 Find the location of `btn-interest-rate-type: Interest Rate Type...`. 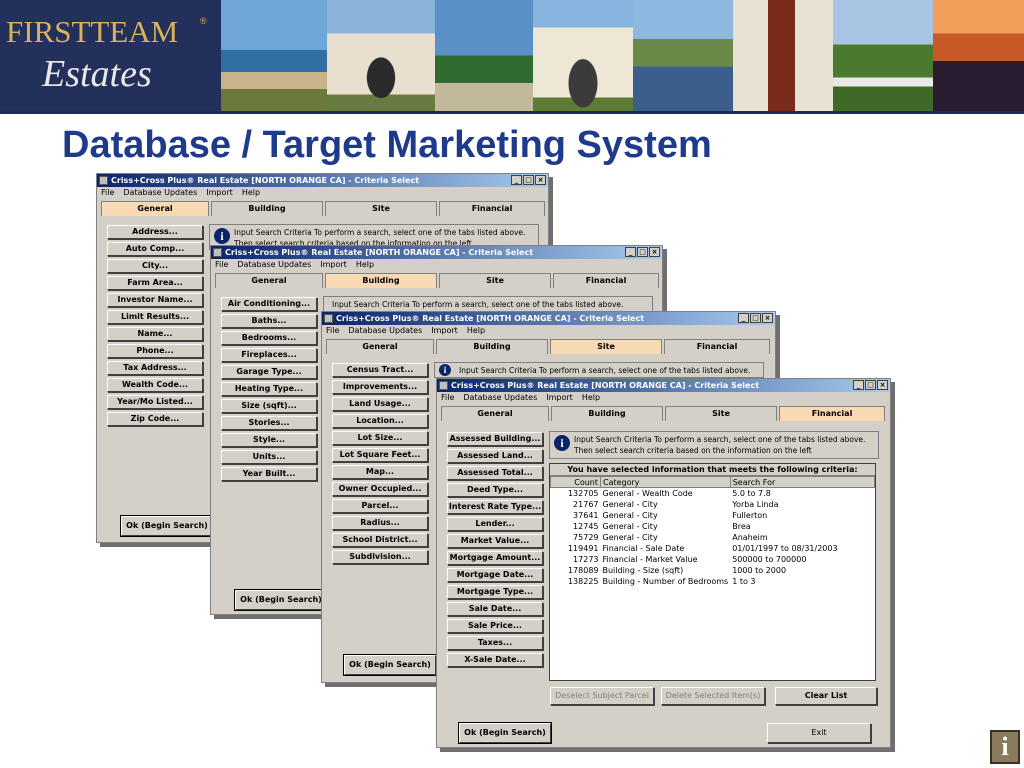

btn-interest-rate-type: Interest Rate Type... is located at coordinates (495, 507).